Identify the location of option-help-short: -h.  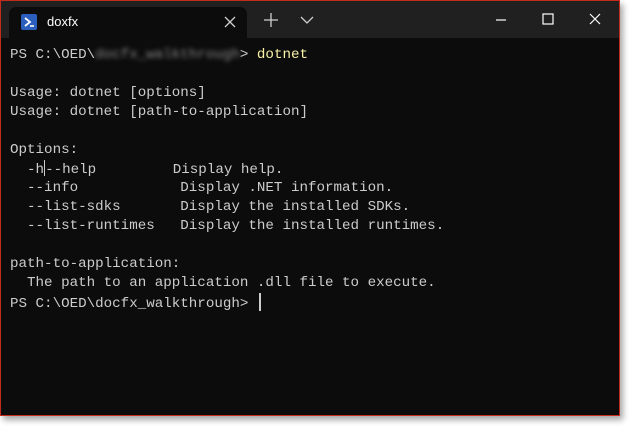
(27, 170).